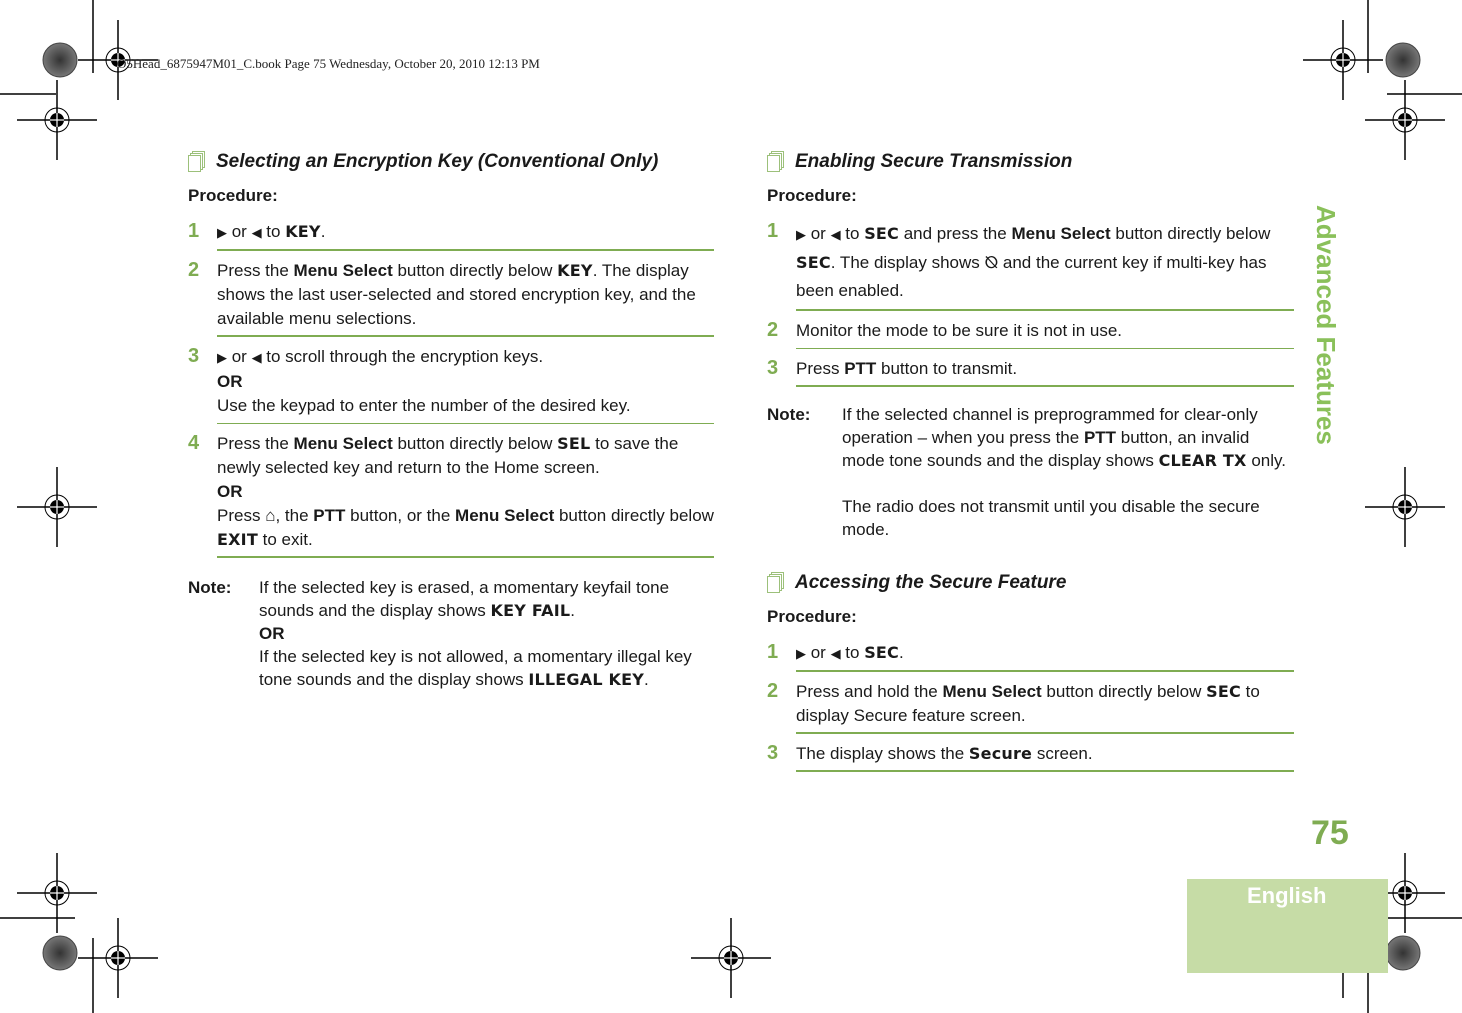  What do you see at coordinates (934, 161) in the screenshot?
I see `section-title: Enabling Secure Transmission` at bounding box center [934, 161].